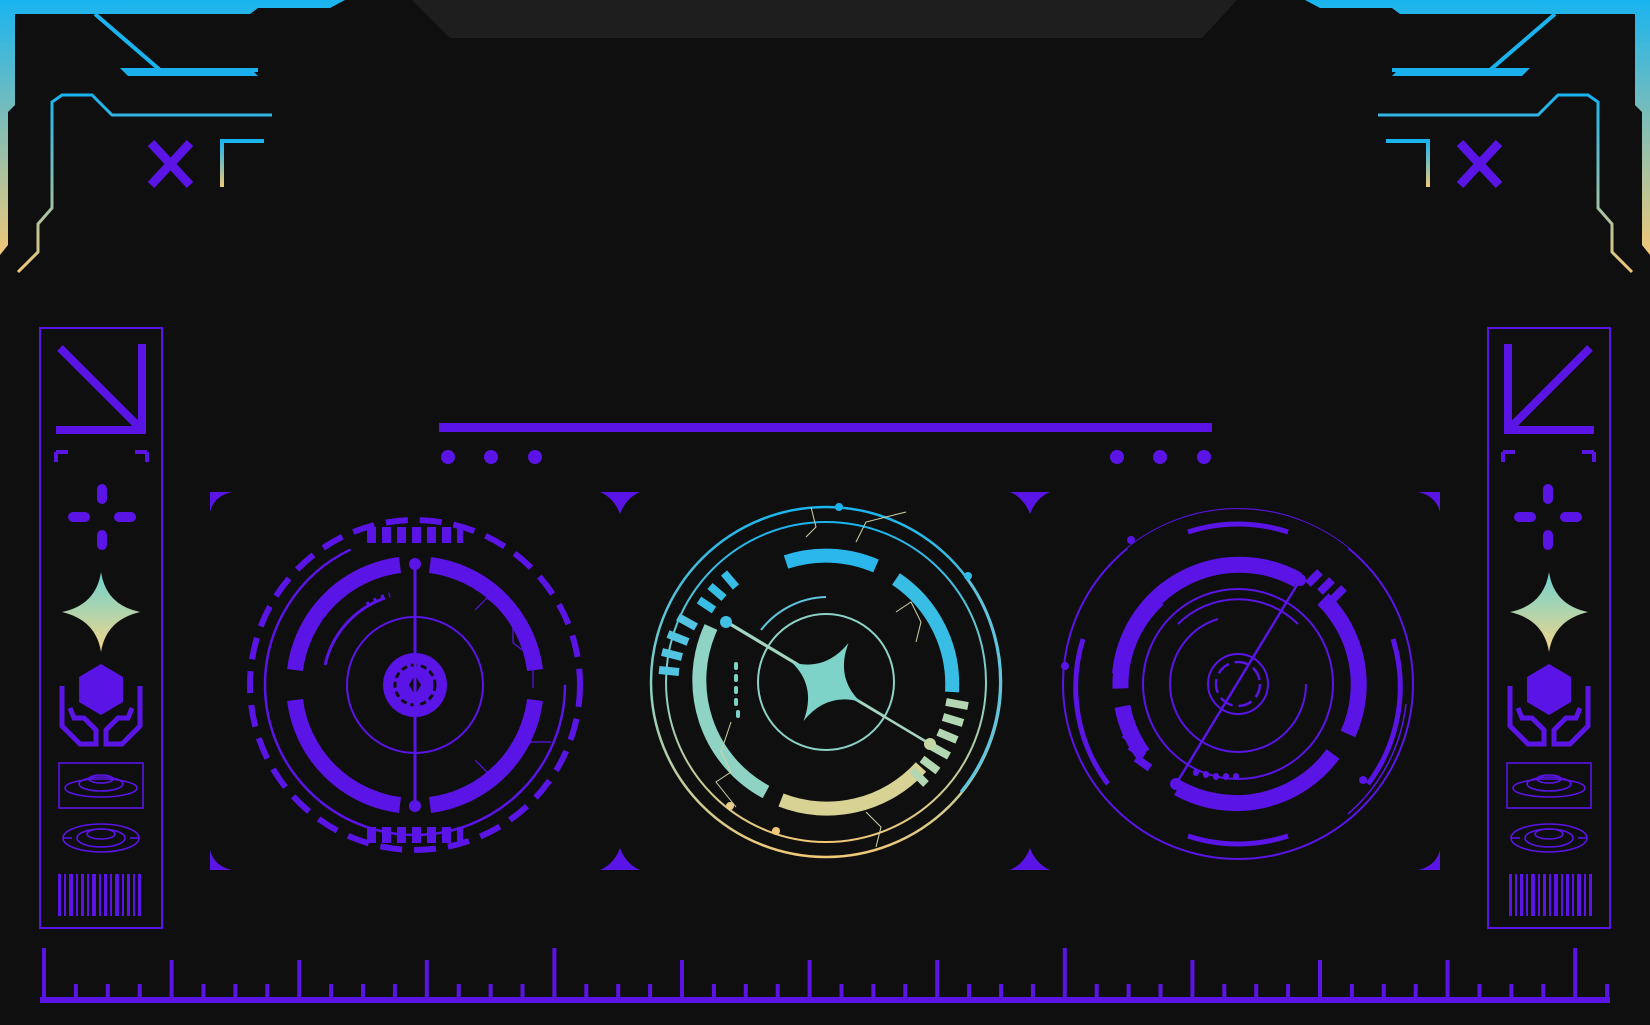  What do you see at coordinates (99, 895) in the screenshot?
I see `barcode-icon` at bounding box center [99, 895].